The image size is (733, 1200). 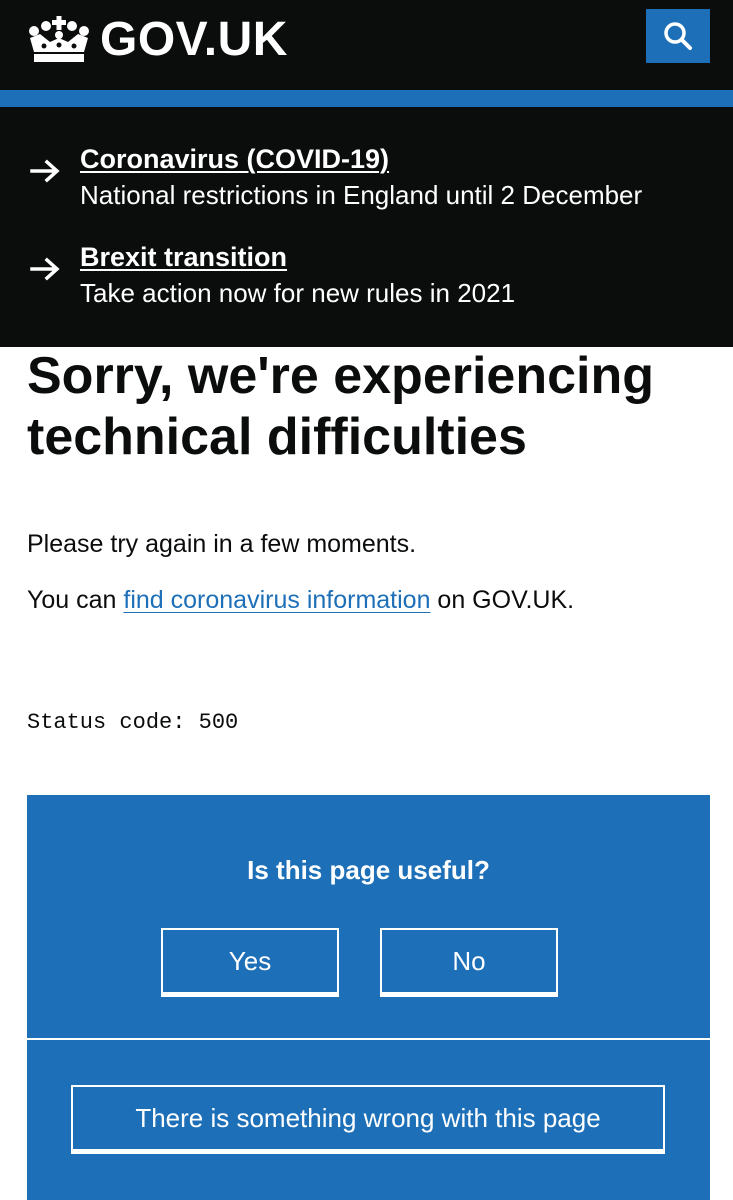 What do you see at coordinates (469, 961) in the screenshot?
I see `no-button: No` at bounding box center [469, 961].